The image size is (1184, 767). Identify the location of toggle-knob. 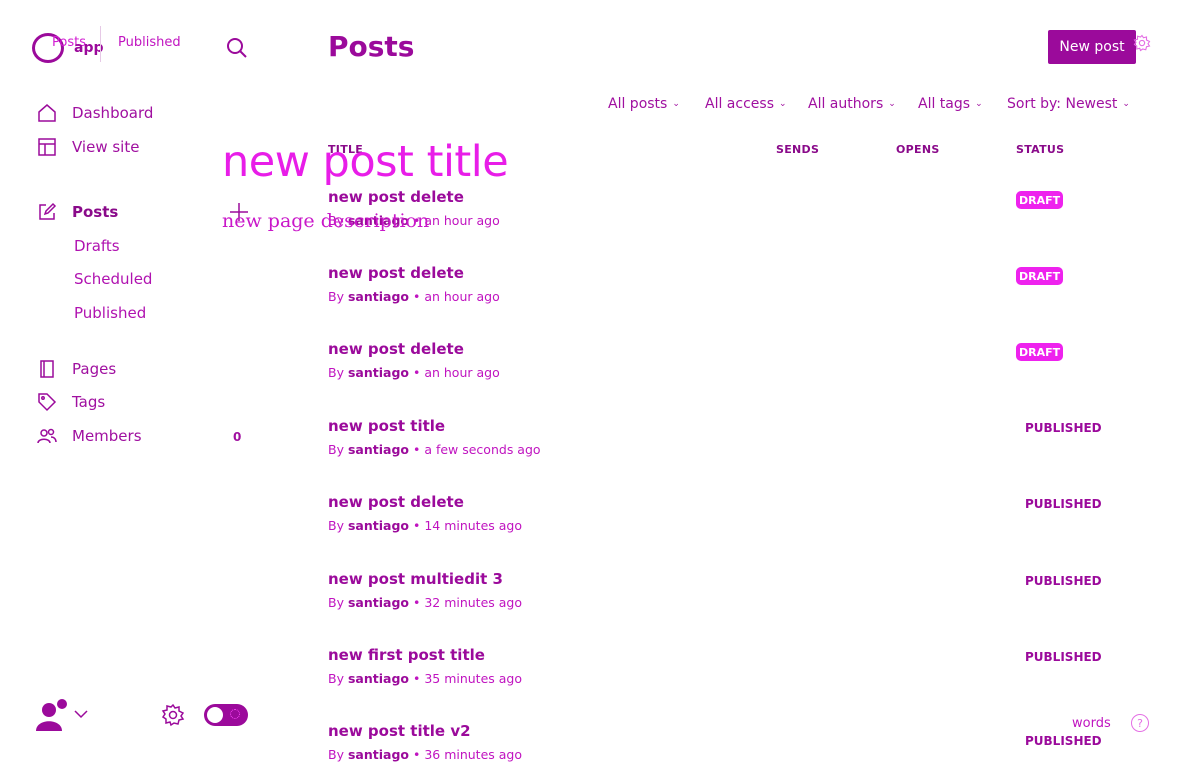
(215, 715).